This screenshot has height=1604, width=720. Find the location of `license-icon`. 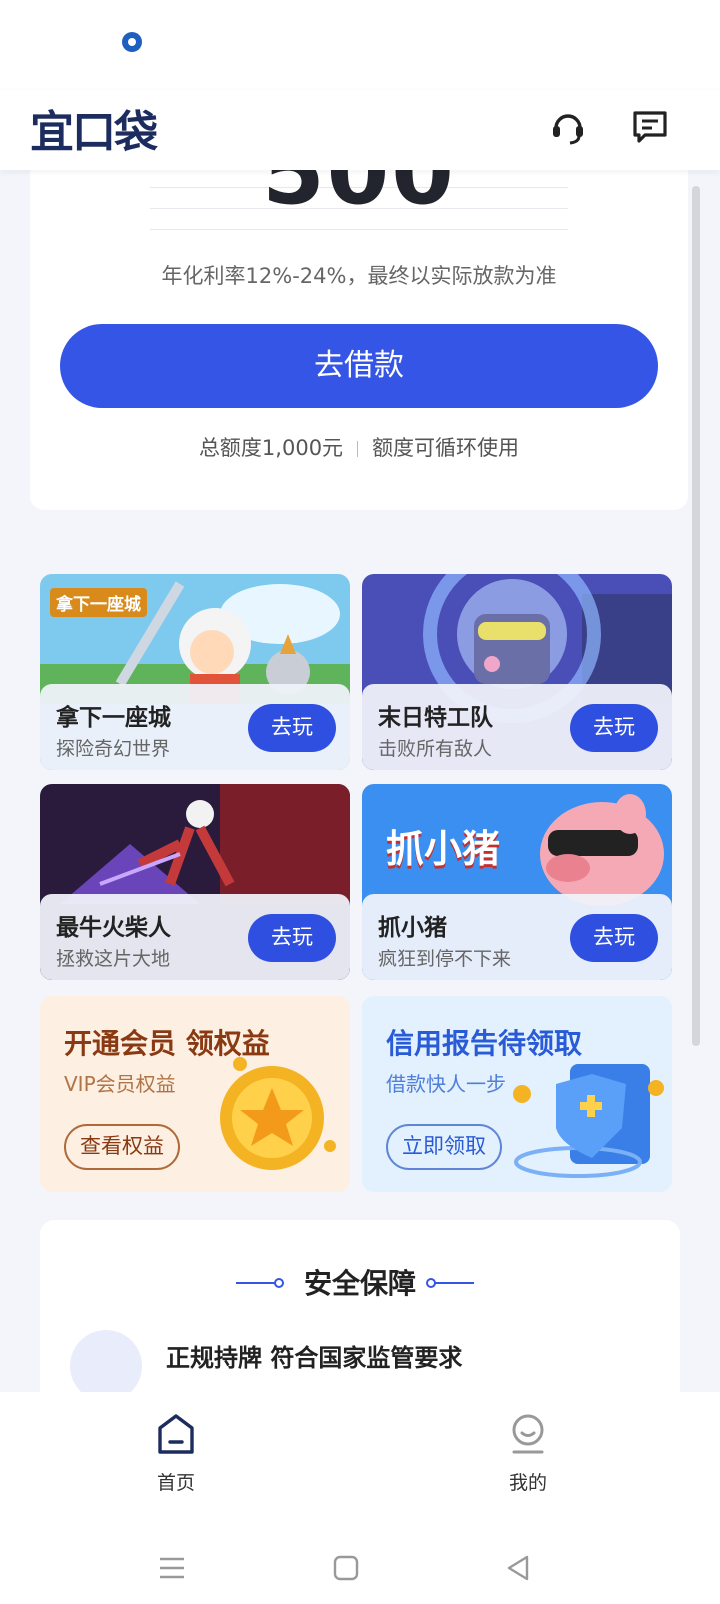

license-icon is located at coordinates (106, 1361).